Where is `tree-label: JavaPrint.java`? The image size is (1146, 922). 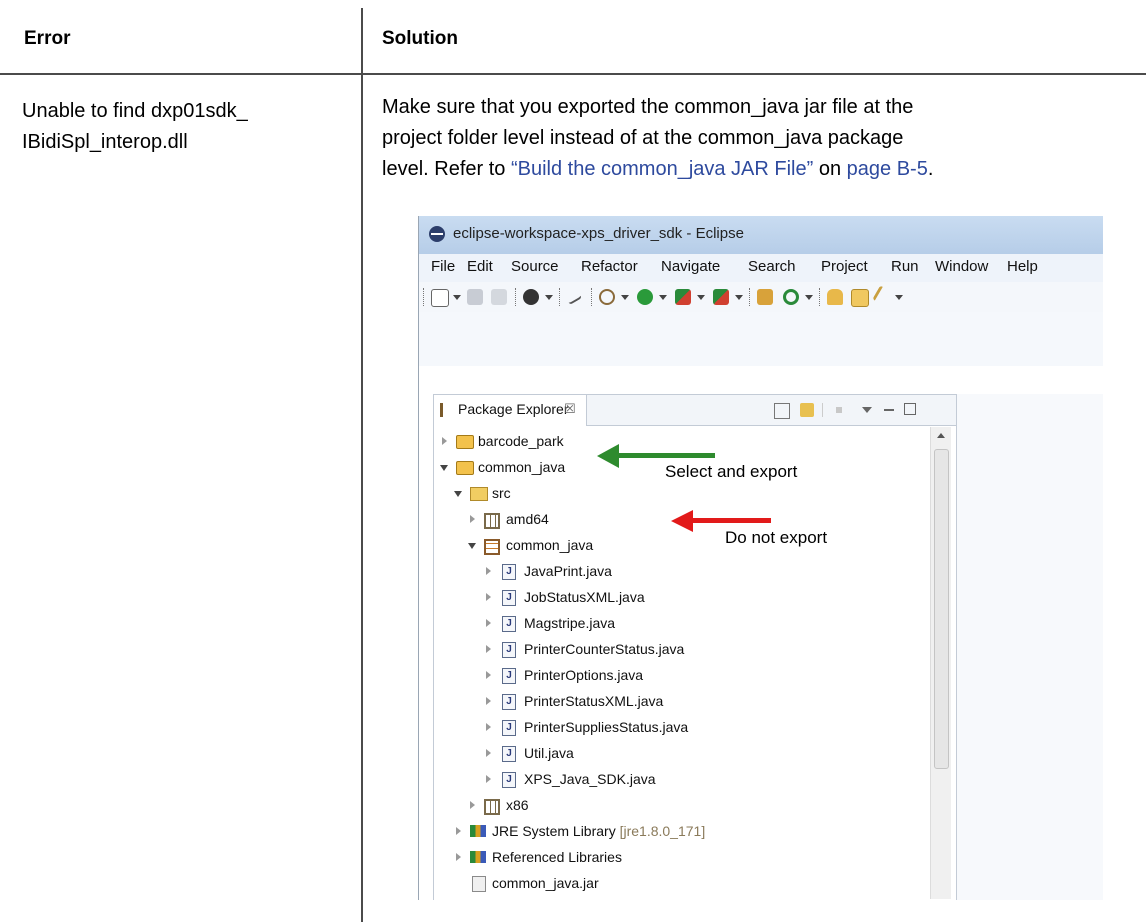 tree-label: JavaPrint.java is located at coordinates (568, 571).